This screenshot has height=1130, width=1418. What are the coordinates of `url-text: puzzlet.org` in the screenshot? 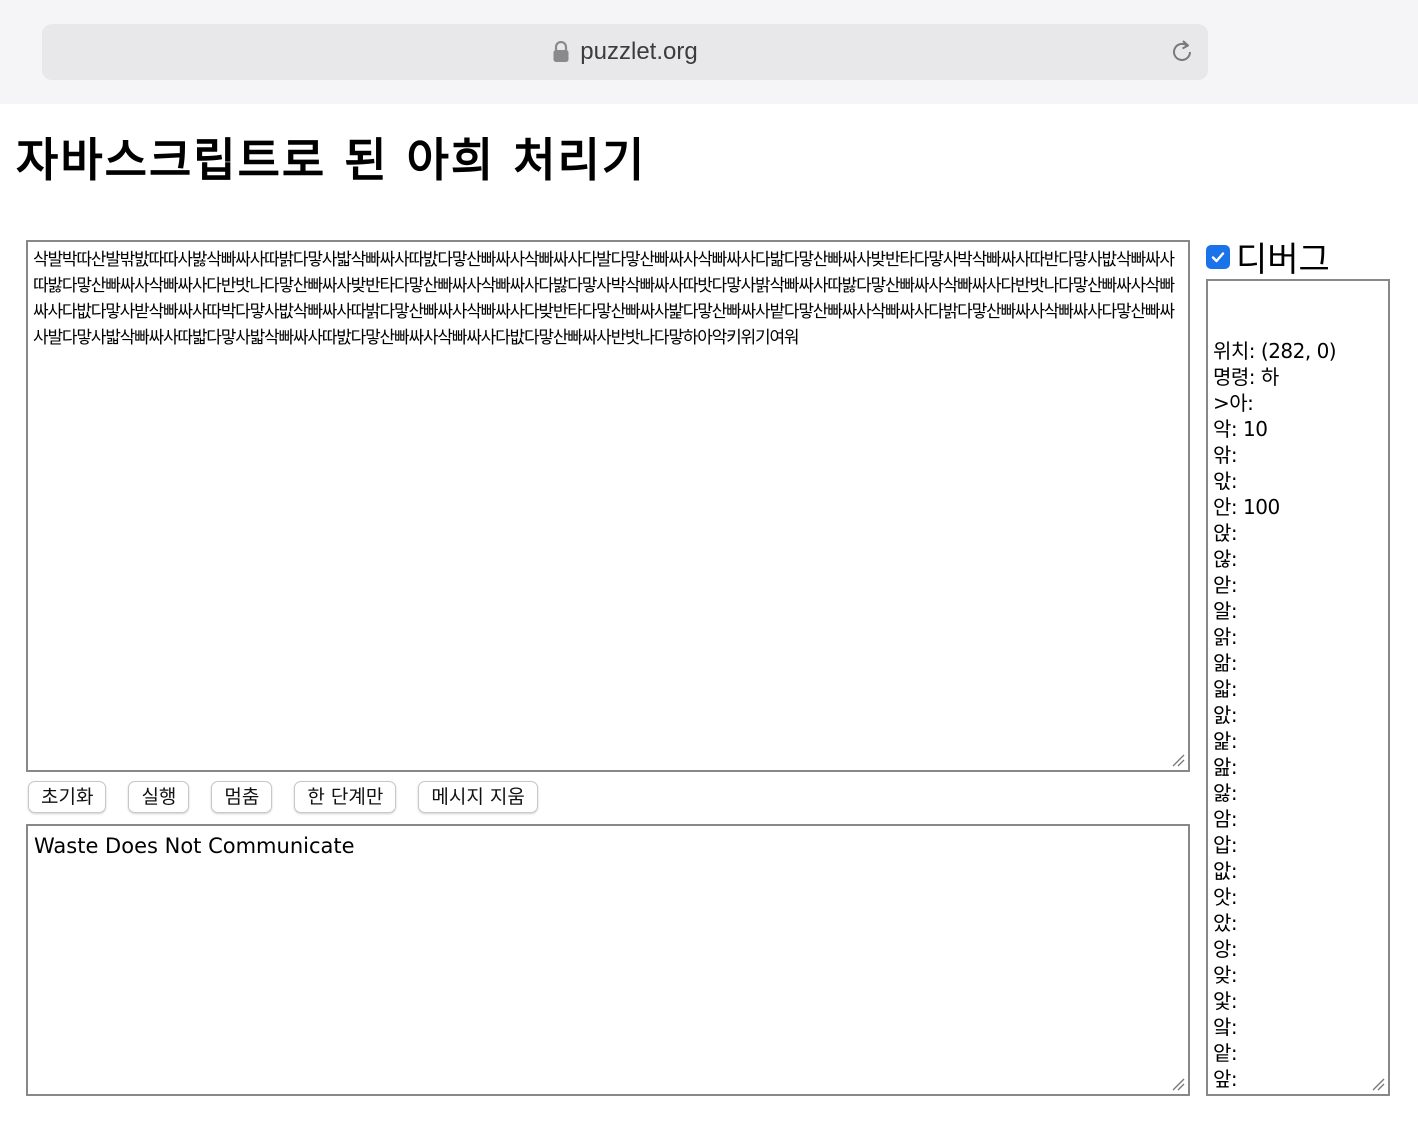 It's located at (639, 51).